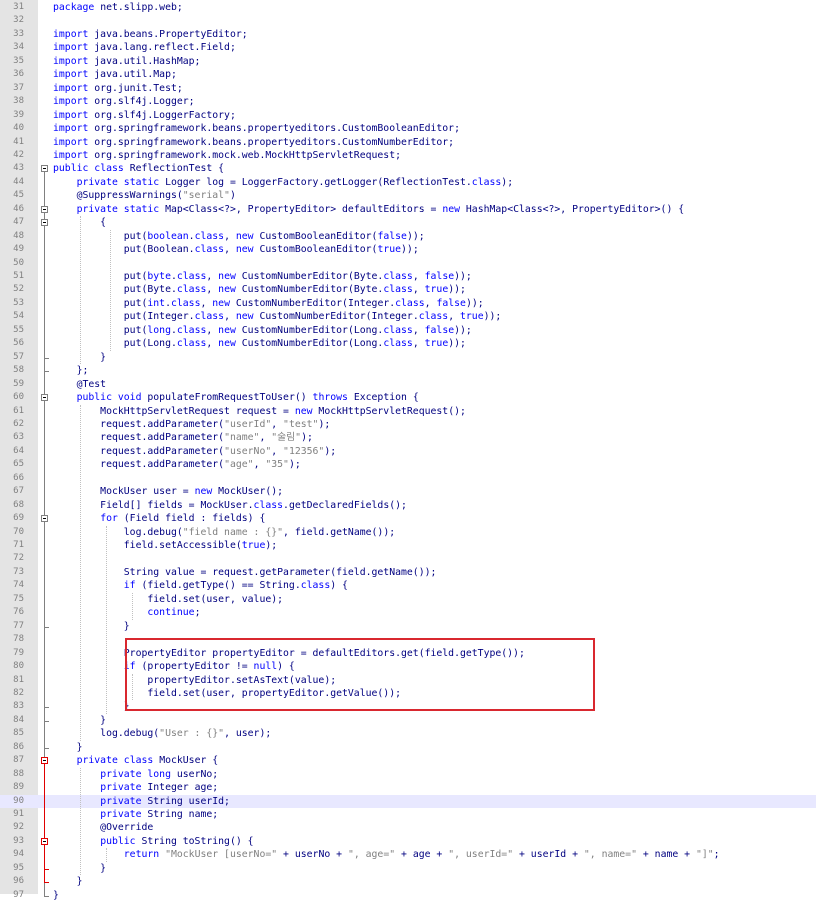 This screenshot has width=816, height=902. What do you see at coordinates (408, 464) in the screenshot?
I see `code-line: 65 request.addParameter("age", "35");` at bounding box center [408, 464].